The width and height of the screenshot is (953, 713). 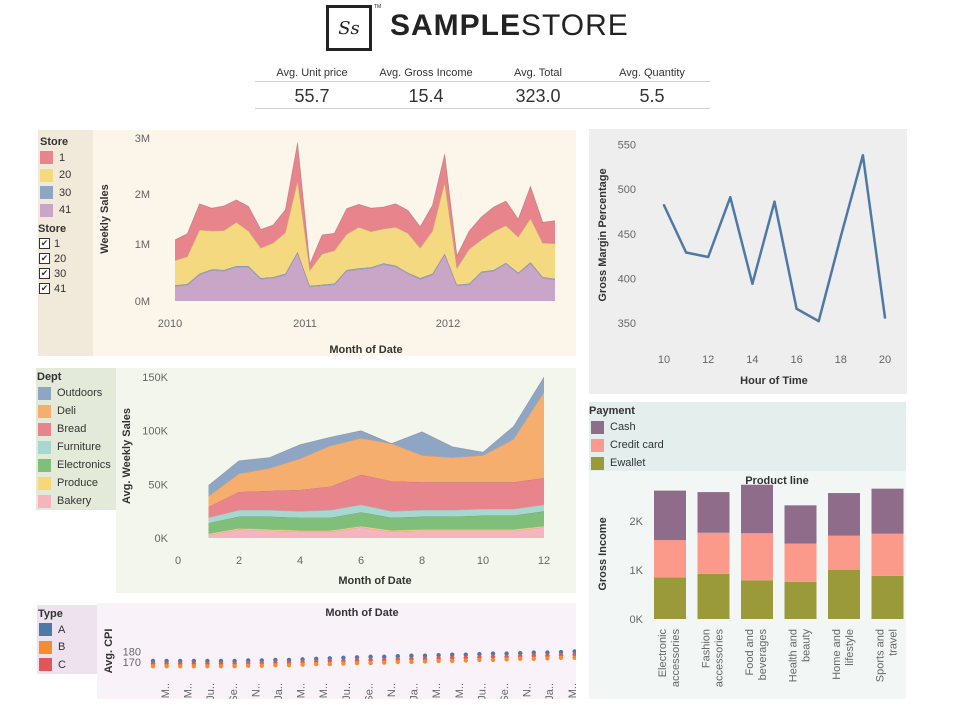 I want to click on x-tick-label: Food and, so click(x=750, y=652).